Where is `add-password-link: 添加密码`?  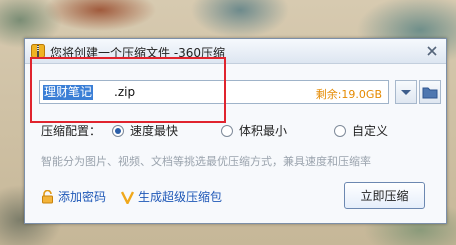
add-password-link: 添加密码 is located at coordinates (73, 196).